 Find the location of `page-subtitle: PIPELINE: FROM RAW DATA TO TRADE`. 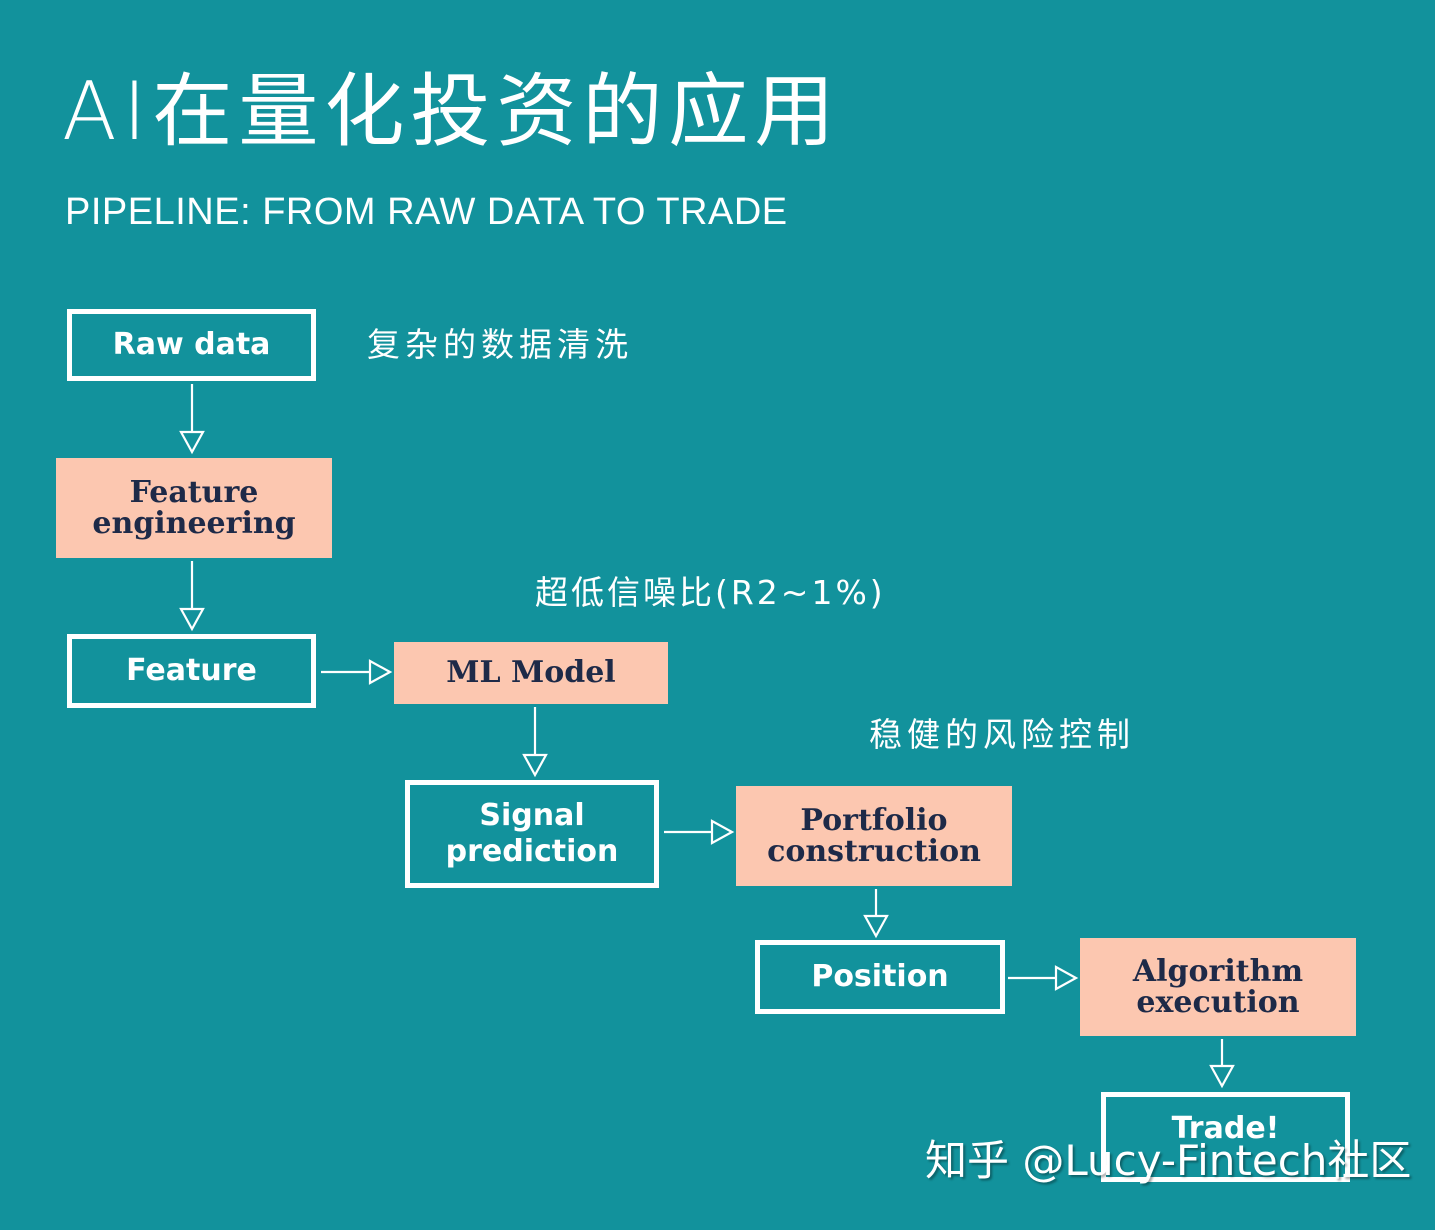

page-subtitle: PIPELINE: FROM RAW DATA TO TRADE is located at coordinates (426, 212).